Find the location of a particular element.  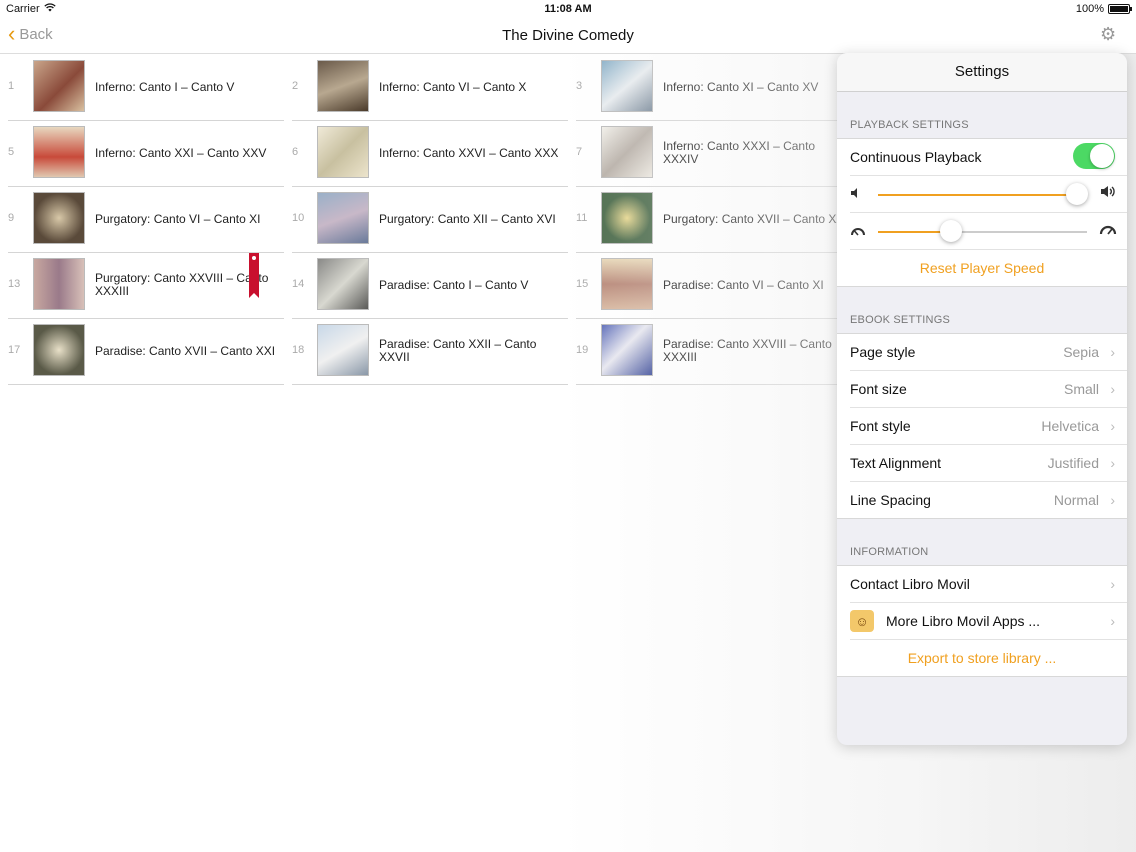

navigation-bar: ‹ Back The Divine Comedy ⚙ is located at coordinates (568, 36).